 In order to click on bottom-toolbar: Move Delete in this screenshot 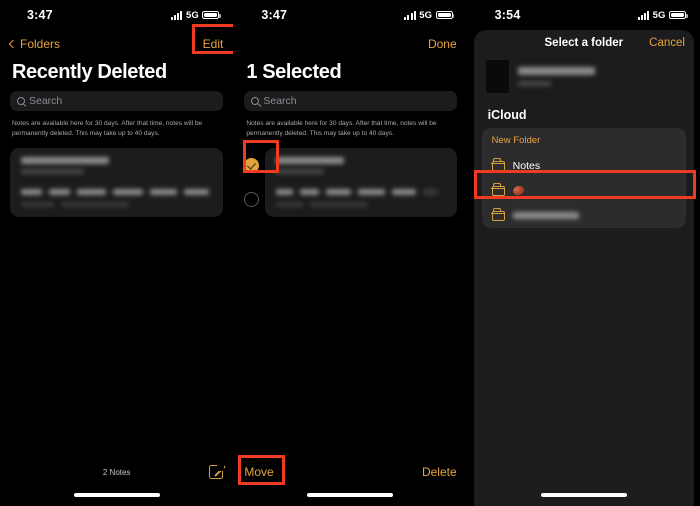, I will do `click(350, 472)`.